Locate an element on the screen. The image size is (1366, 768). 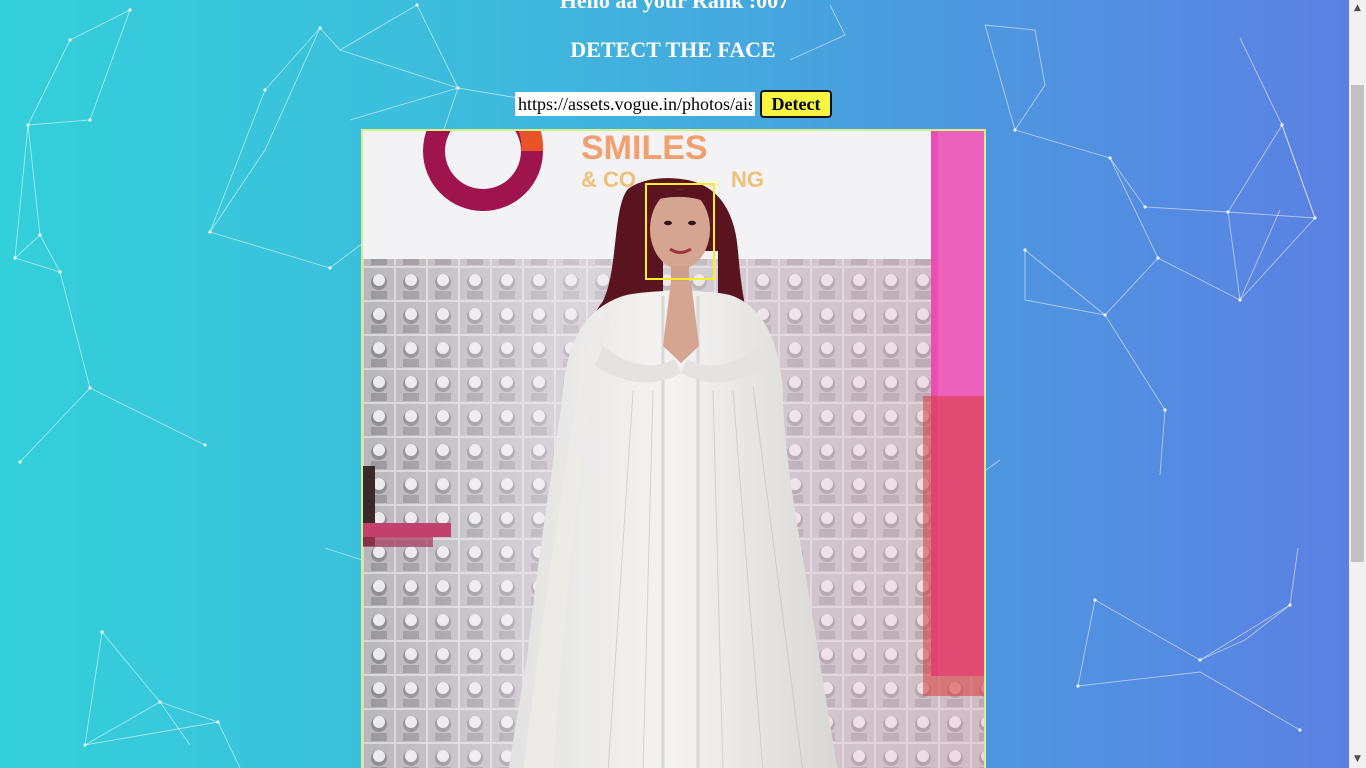
banner-text-smiles: SMILES is located at coordinates (644, 149).